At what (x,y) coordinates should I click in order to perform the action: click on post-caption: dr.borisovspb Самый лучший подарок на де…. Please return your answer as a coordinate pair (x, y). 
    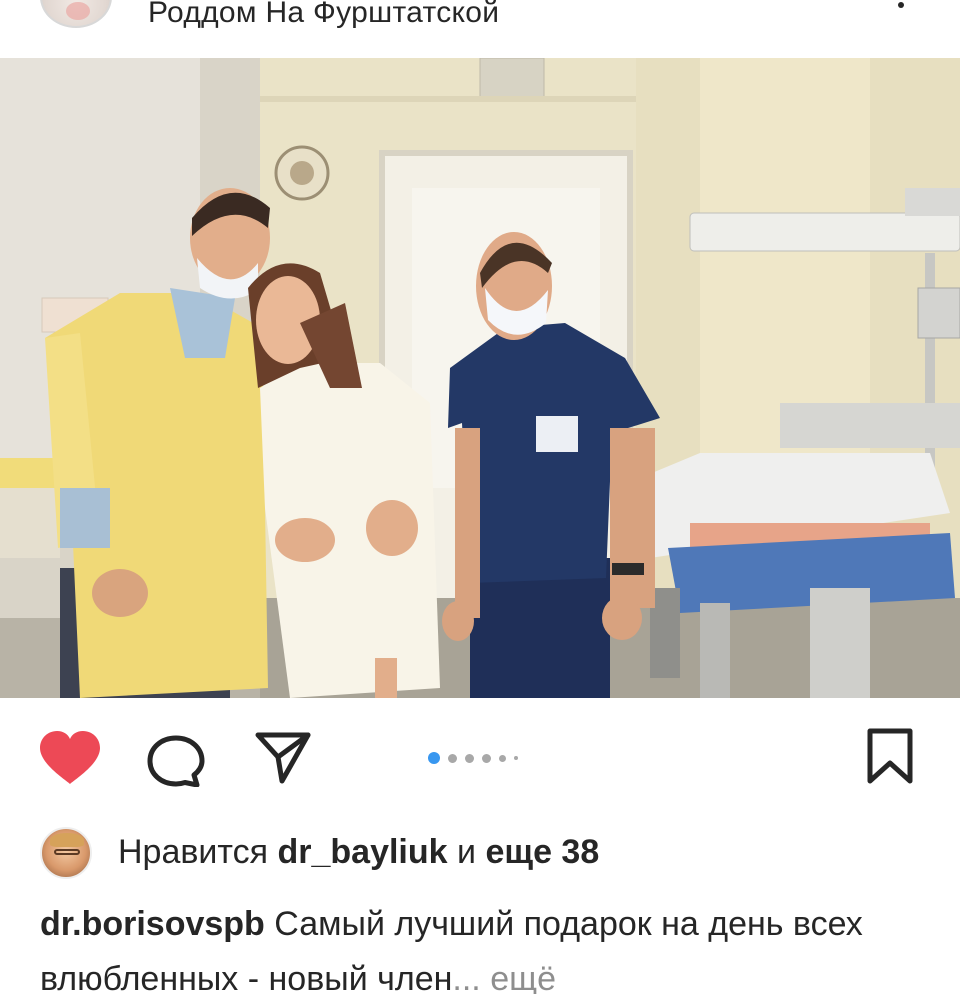
    Looking at the image, I should click on (480, 945).